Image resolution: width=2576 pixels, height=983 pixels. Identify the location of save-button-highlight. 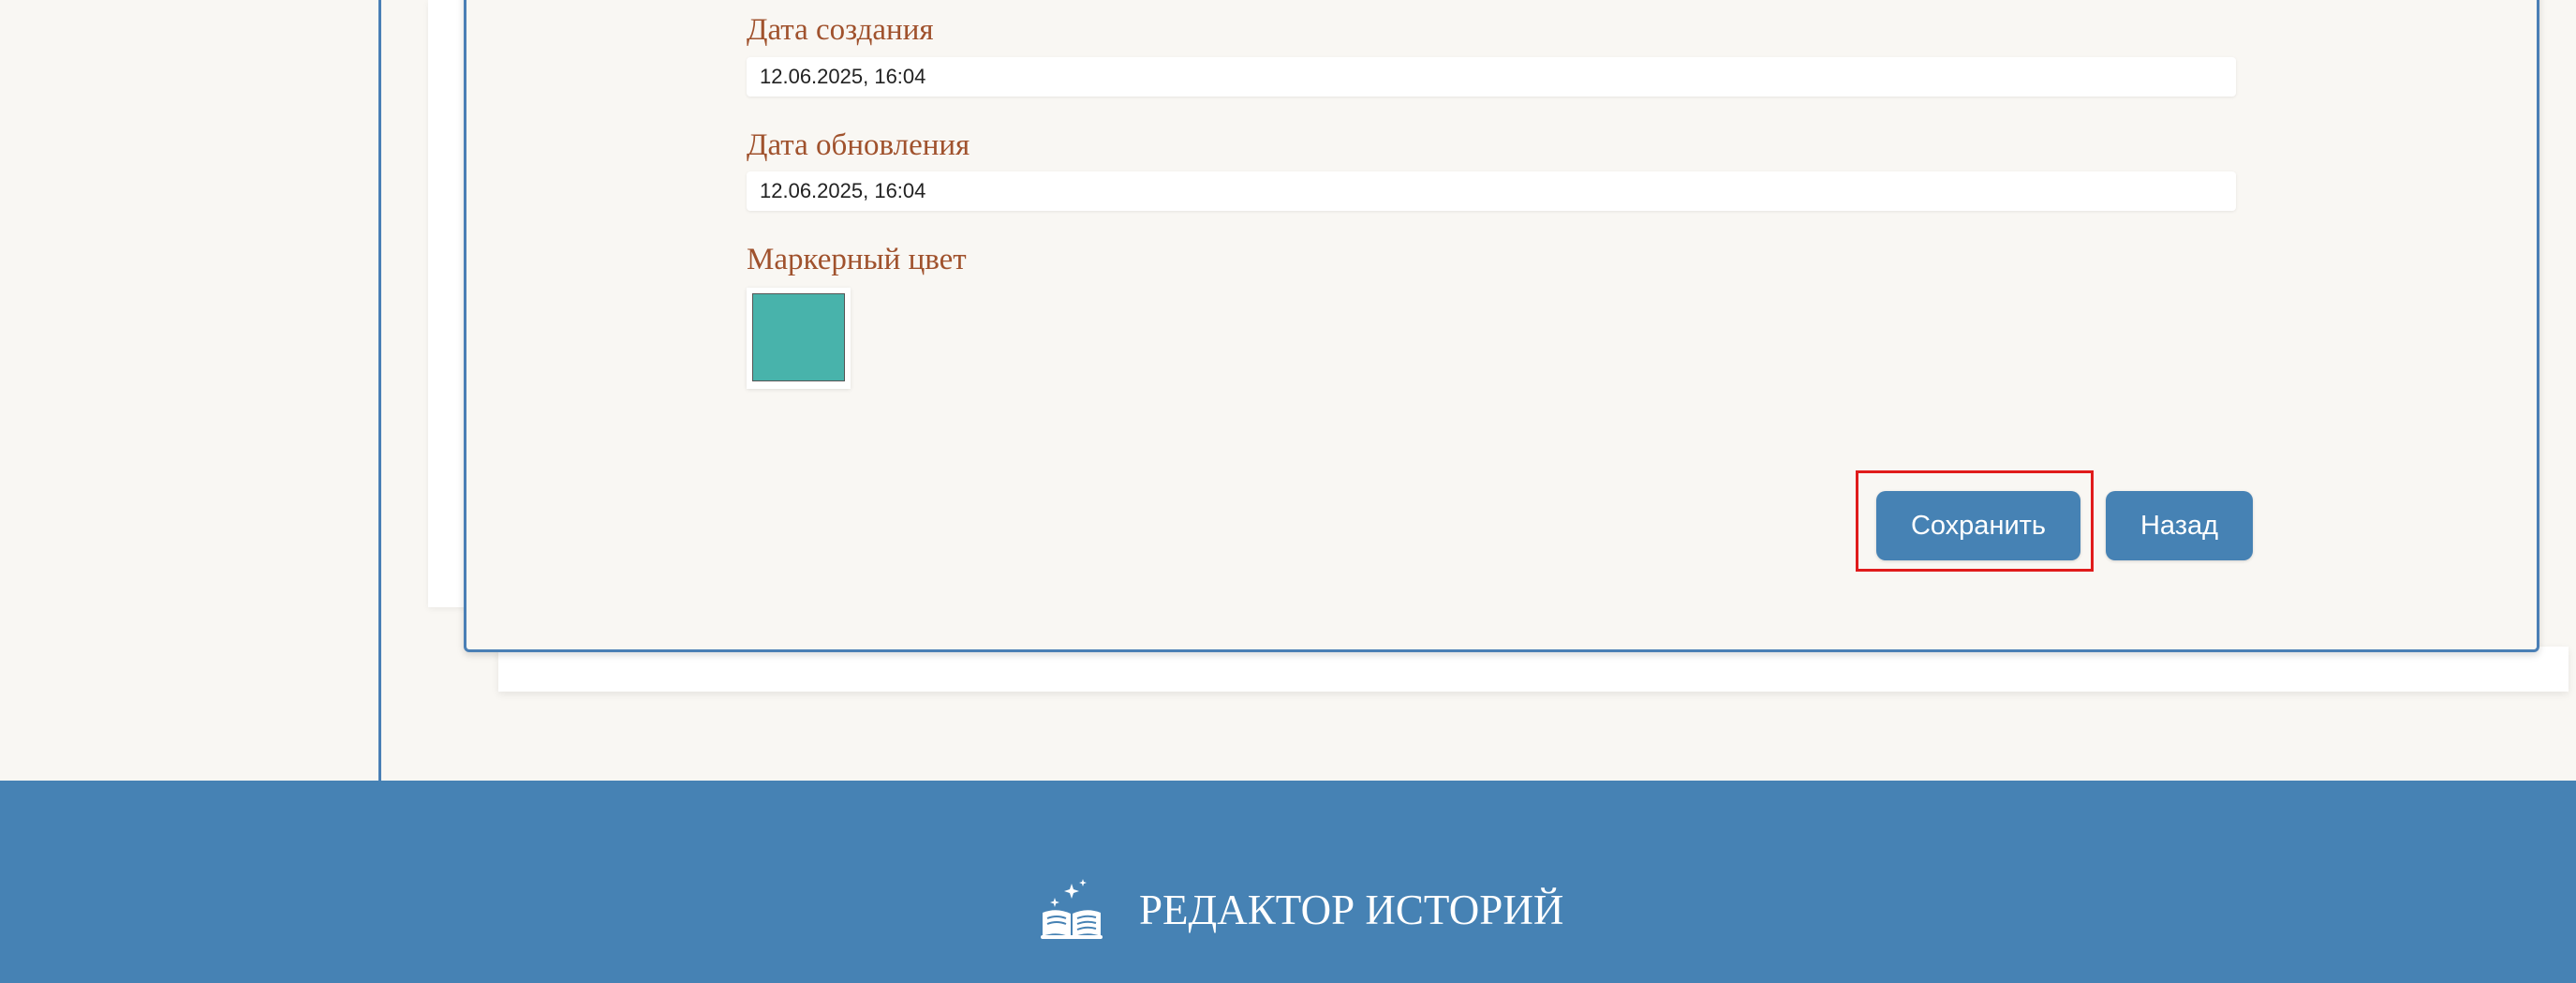
(1975, 521).